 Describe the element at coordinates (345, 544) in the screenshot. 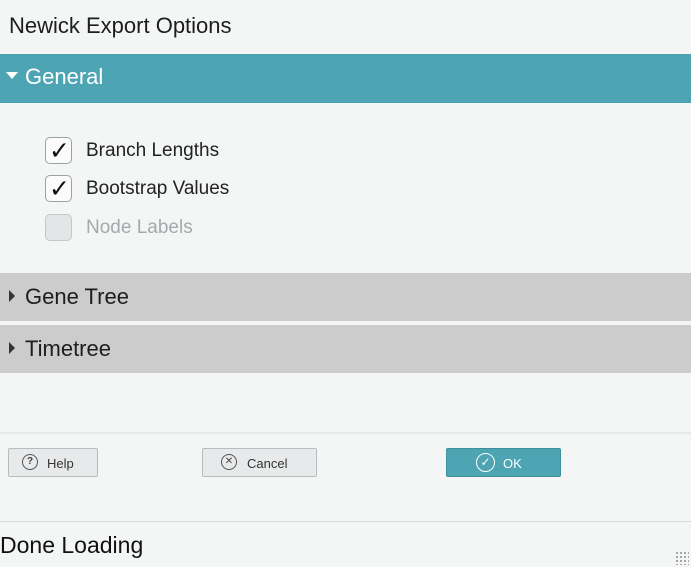

I see `status-bar: Done Loading` at that location.